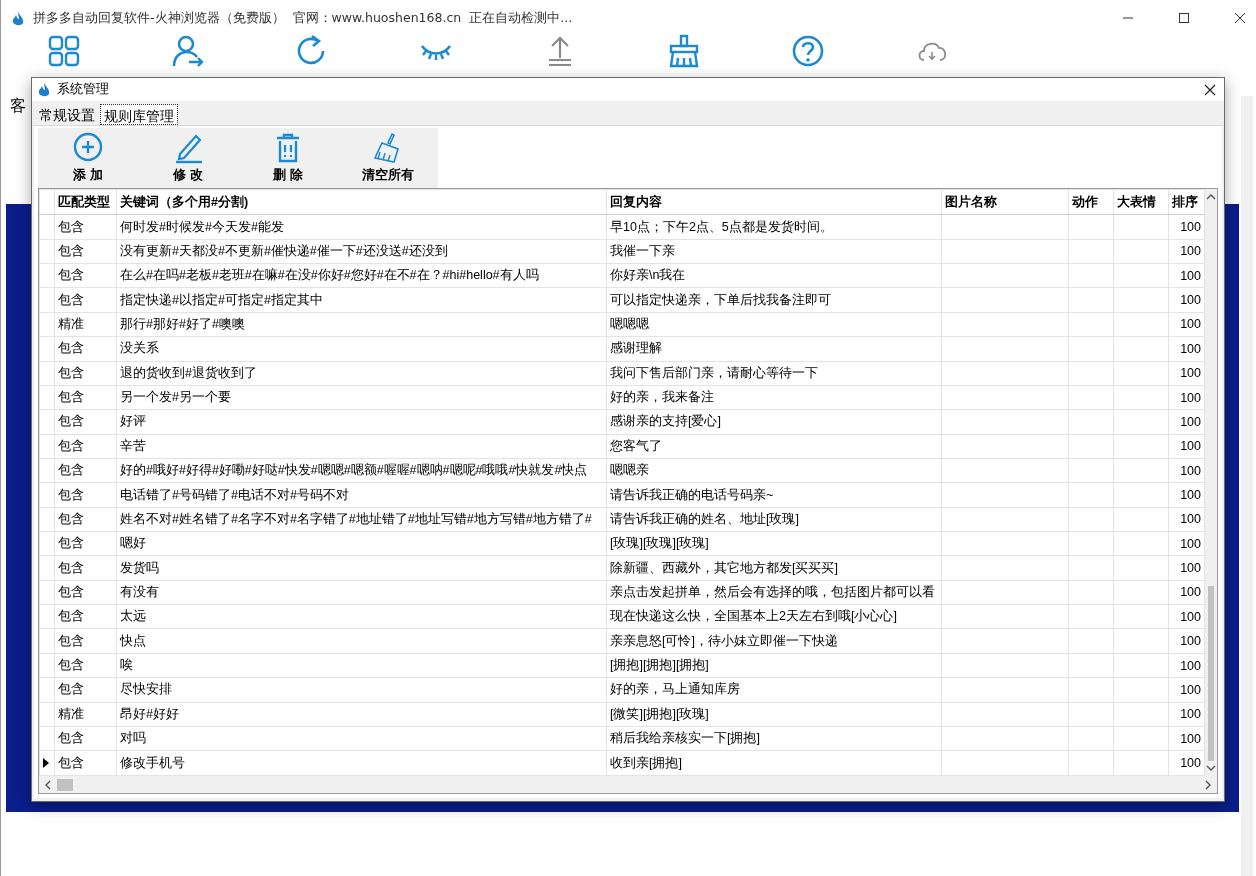  What do you see at coordinates (361, 349) in the screenshot?
I see `table-cell: 没关系` at bounding box center [361, 349].